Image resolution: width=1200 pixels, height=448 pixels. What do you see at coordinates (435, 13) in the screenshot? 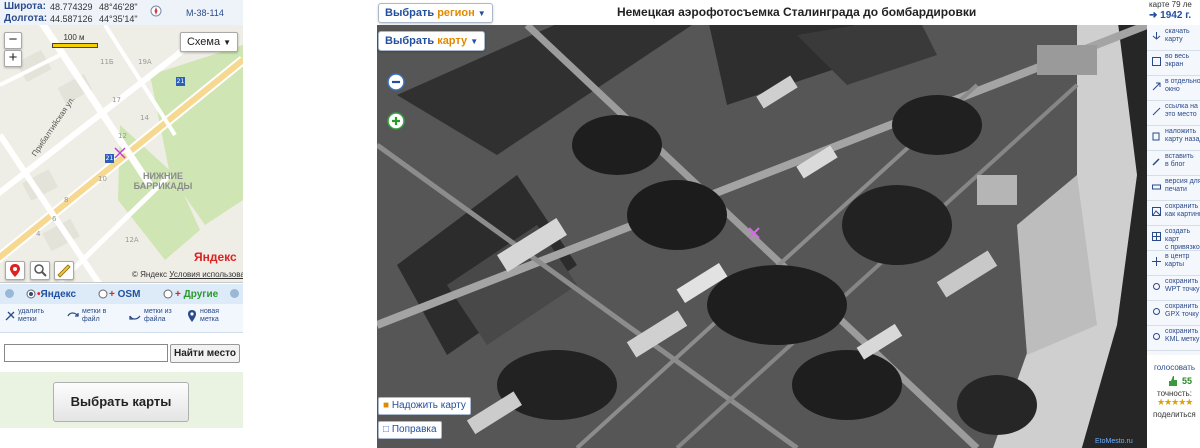
I see `select-region-button: Выбрать регион ▼` at bounding box center [435, 13].